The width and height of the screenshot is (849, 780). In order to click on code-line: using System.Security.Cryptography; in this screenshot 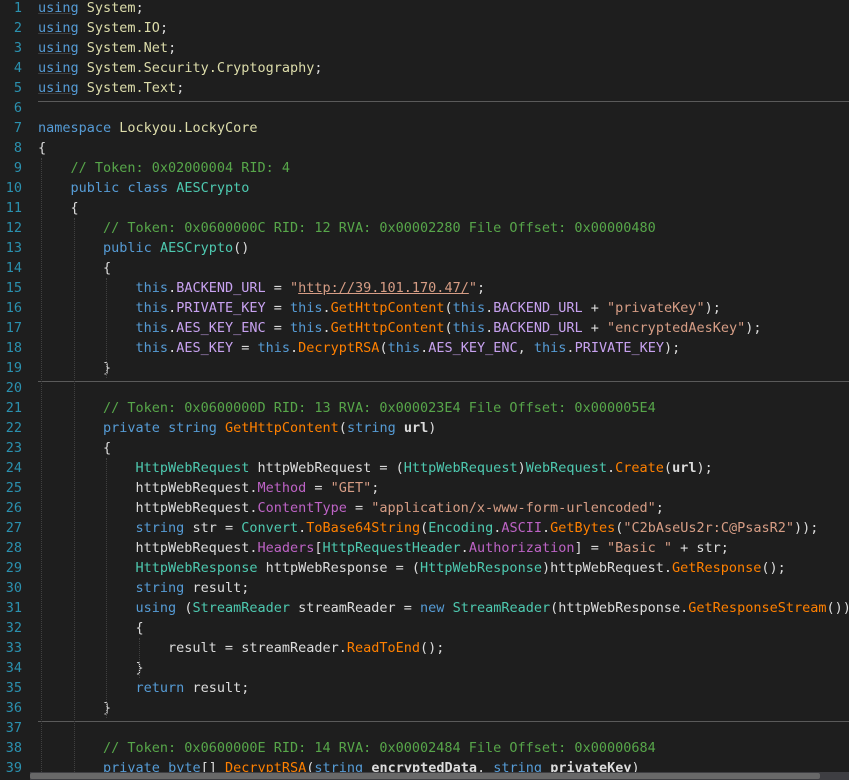, I will do `click(180, 68)`.